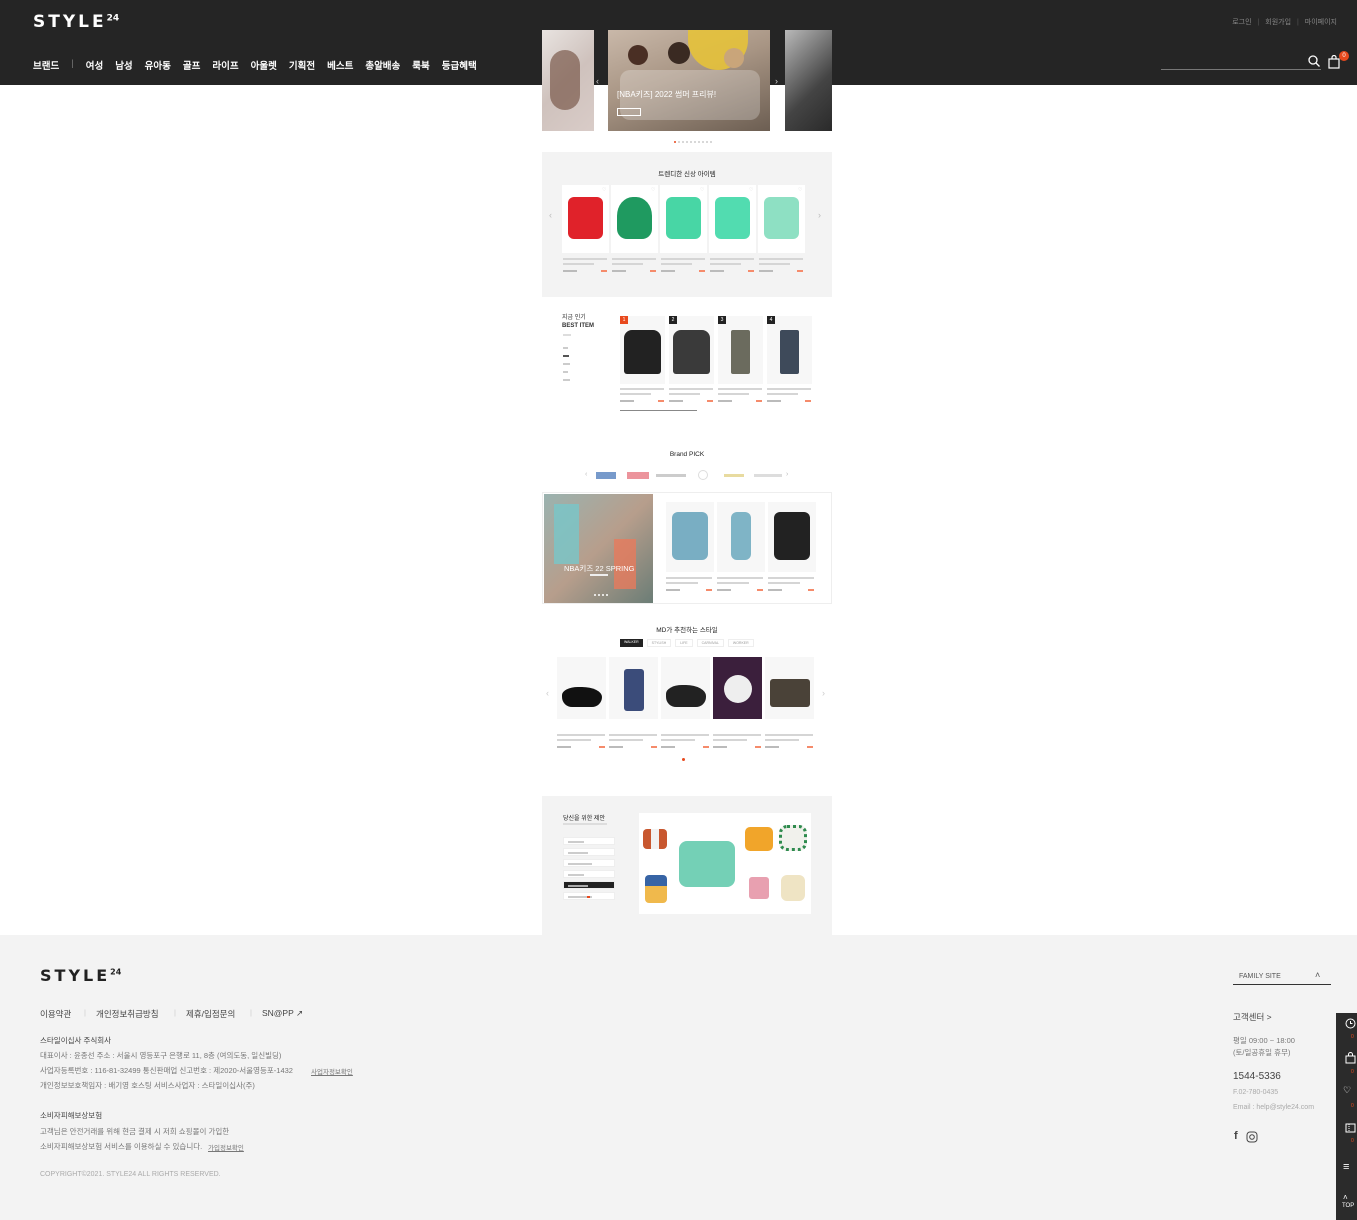 This screenshot has width=1357, height=1220. I want to click on nav-kids: 유아동, so click(158, 65).